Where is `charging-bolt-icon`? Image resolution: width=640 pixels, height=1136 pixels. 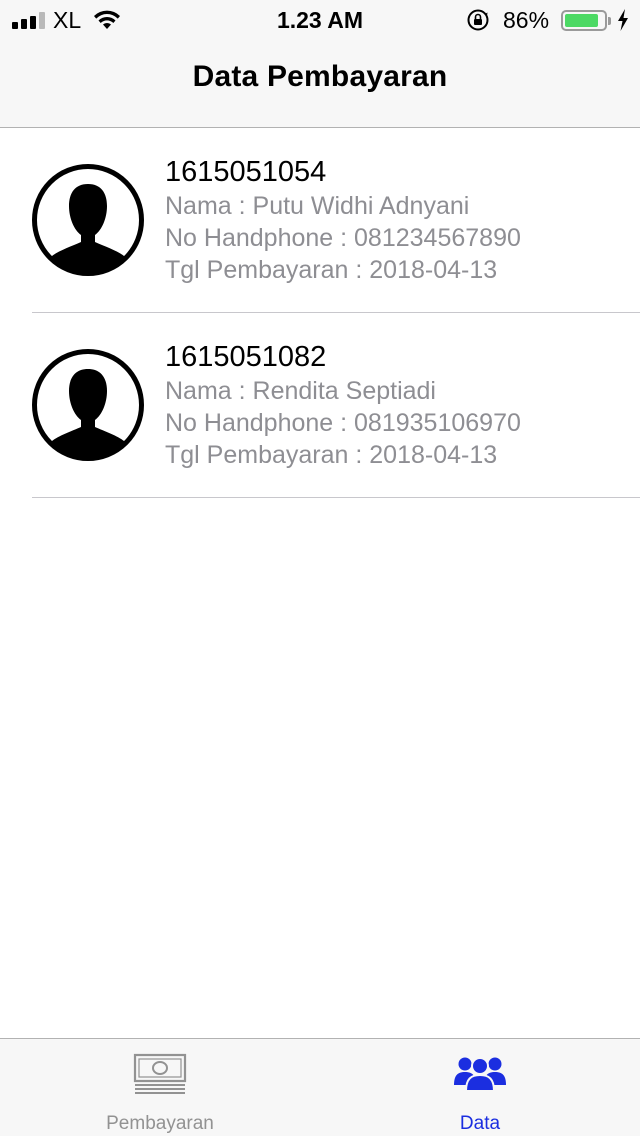
charging-bolt-icon is located at coordinates (623, 23).